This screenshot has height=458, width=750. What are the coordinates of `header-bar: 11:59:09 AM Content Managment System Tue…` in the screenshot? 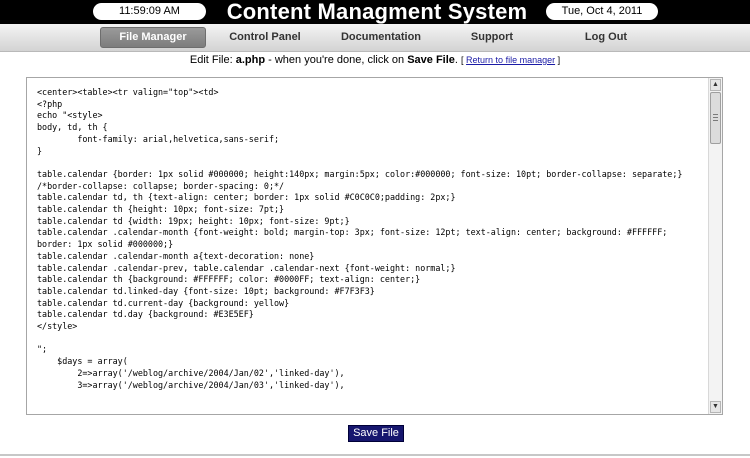 It's located at (375, 12).